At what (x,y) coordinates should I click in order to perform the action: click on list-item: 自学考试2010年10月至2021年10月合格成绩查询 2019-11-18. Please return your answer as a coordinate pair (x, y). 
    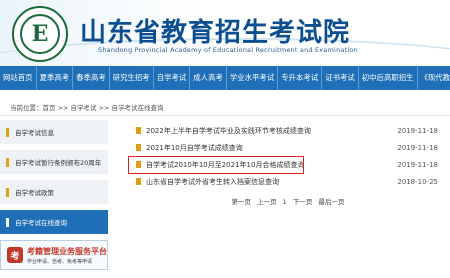
    Looking at the image, I should click on (287, 165).